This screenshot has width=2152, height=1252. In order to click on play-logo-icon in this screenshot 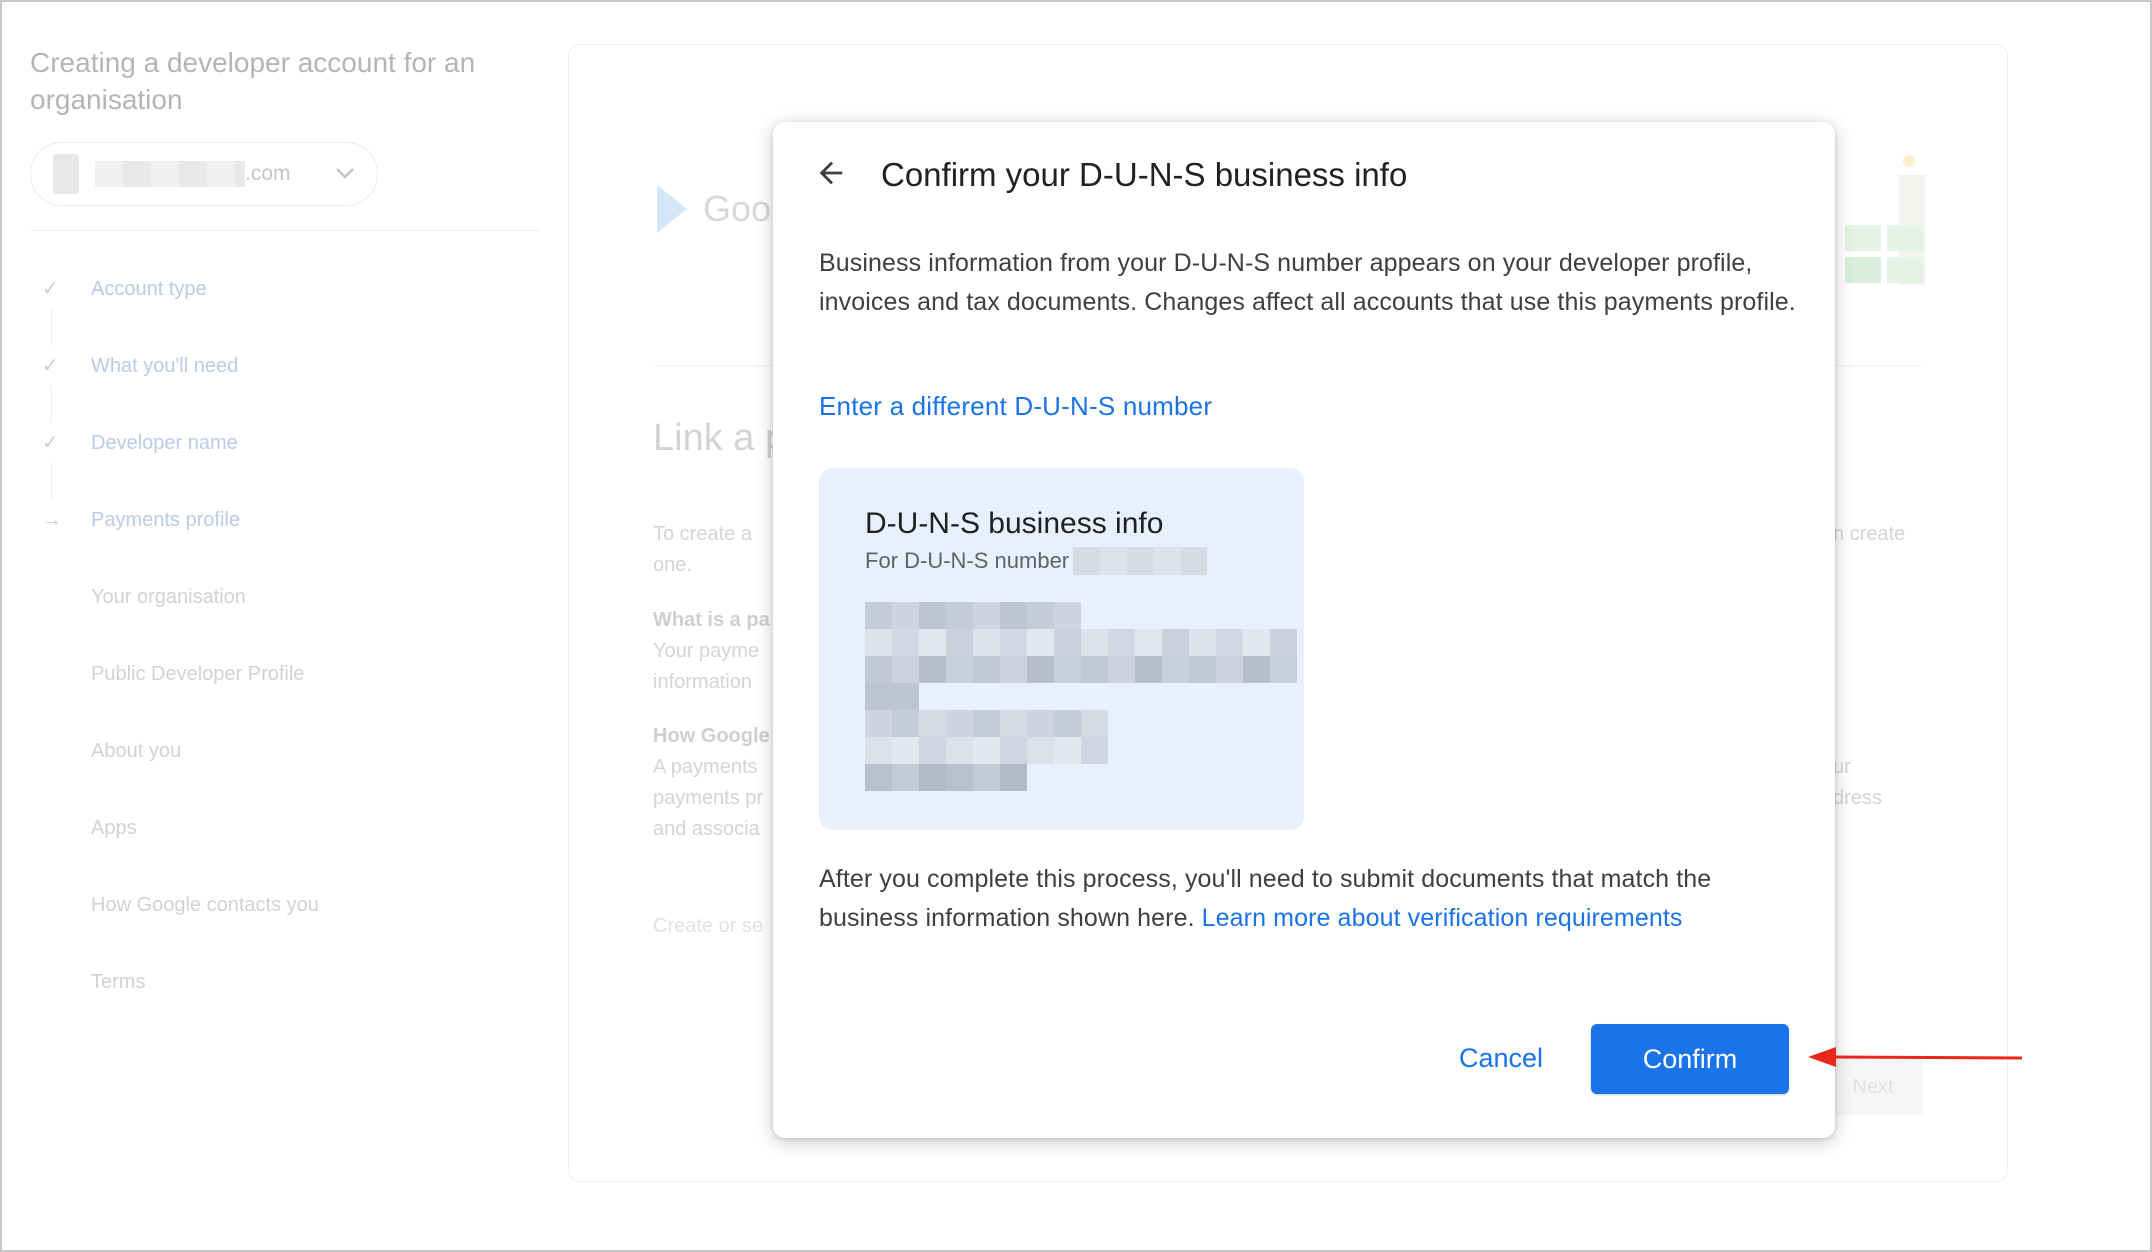, I will do `click(672, 209)`.